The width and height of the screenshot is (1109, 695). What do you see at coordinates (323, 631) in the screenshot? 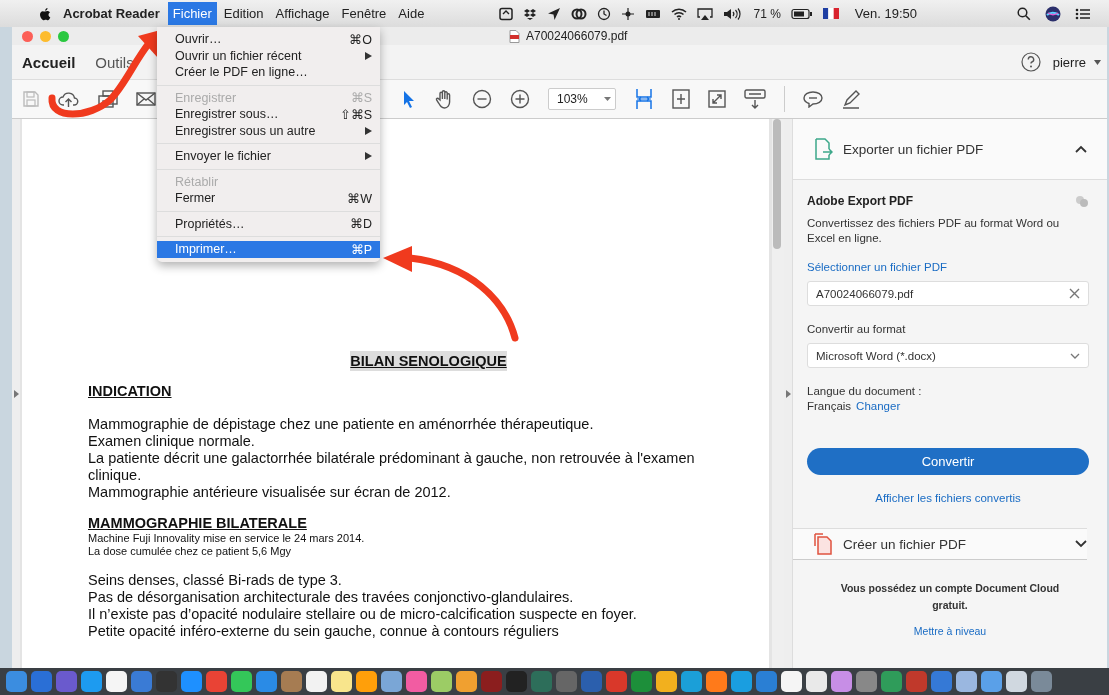
I see `body-text: Petite opacité inféro-externe du sein gauche, connue à contours réguliers` at bounding box center [323, 631].